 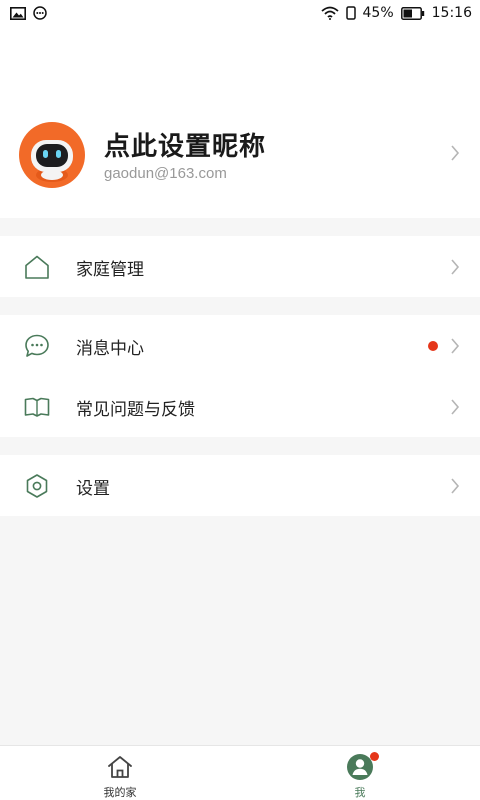 I want to click on menu-item-settings: 设置, so click(x=240, y=485).